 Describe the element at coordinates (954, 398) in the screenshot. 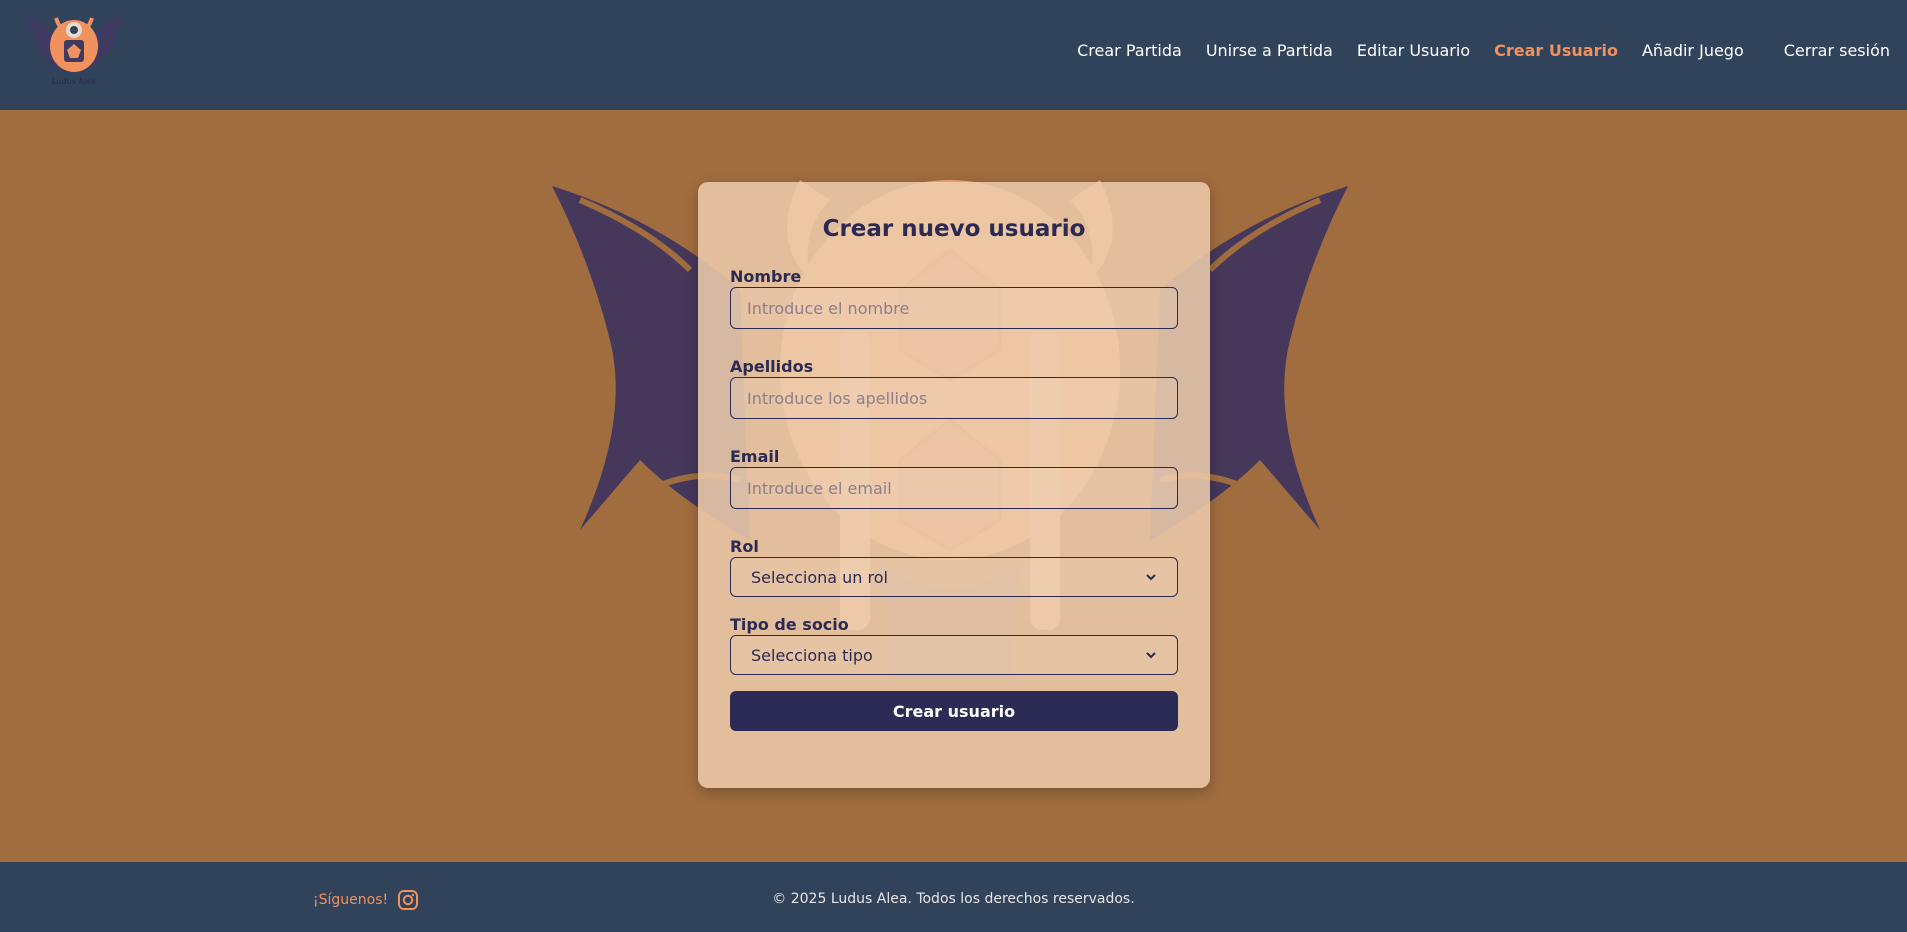

I see `surname-input` at that location.